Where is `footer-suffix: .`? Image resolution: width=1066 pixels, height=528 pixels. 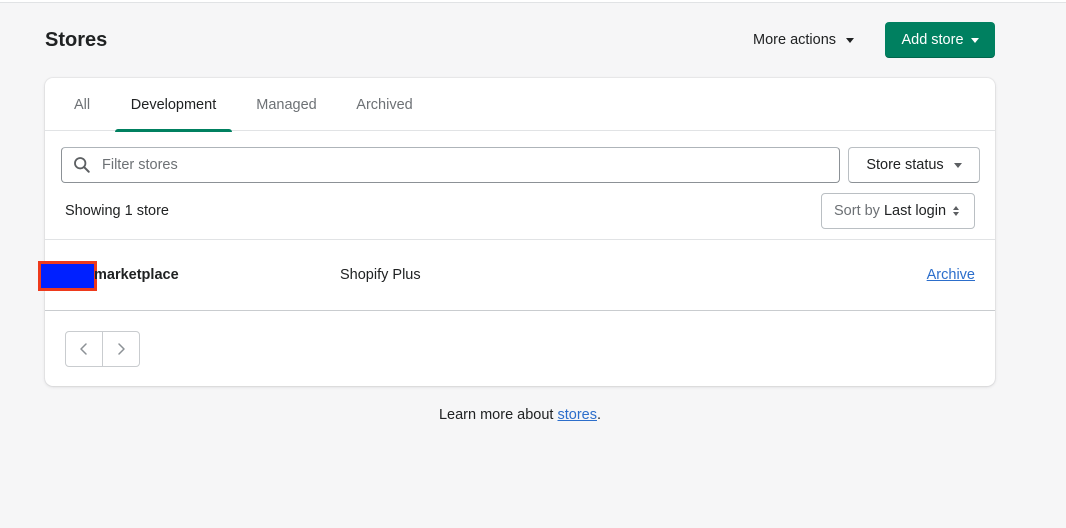 footer-suffix: . is located at coordinates (599, 415).